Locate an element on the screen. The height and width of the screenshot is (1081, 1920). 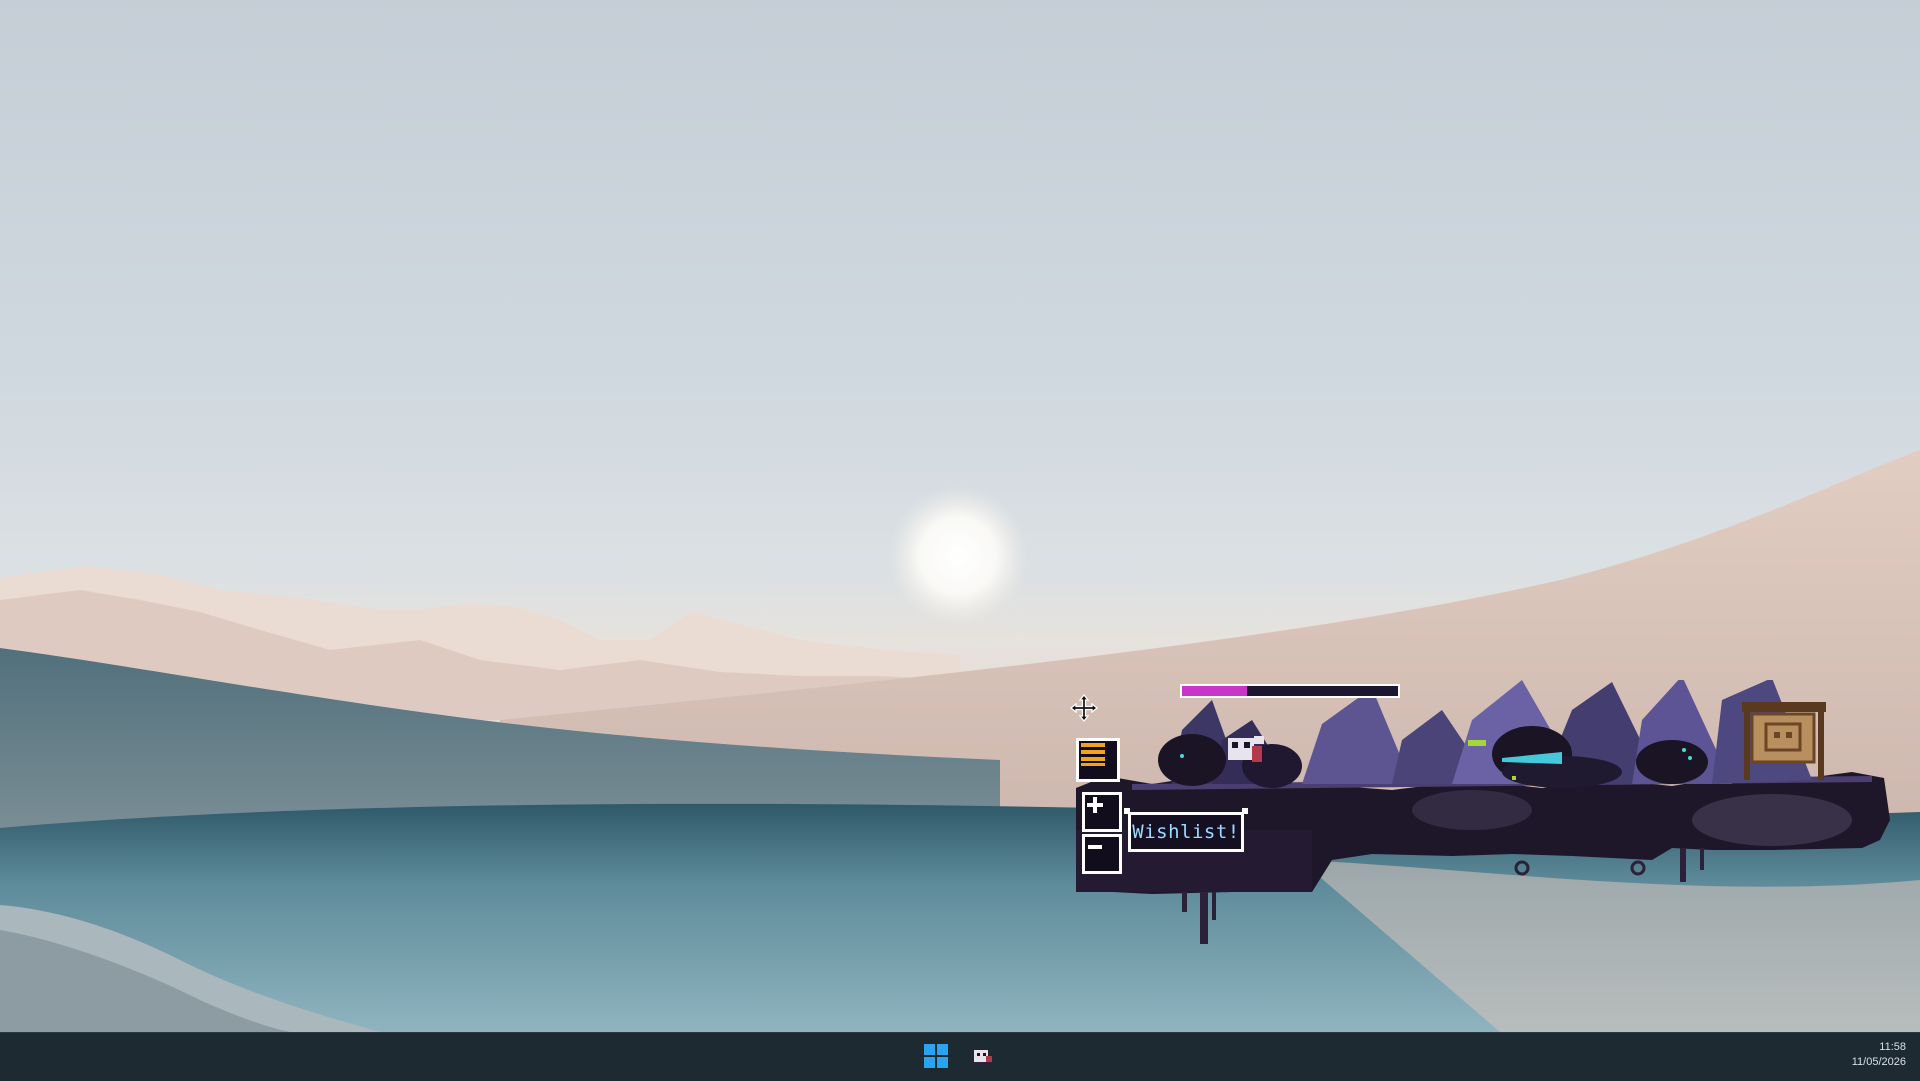
clock-date: 11/05/2026 is located at coordinates (1878, 1062).